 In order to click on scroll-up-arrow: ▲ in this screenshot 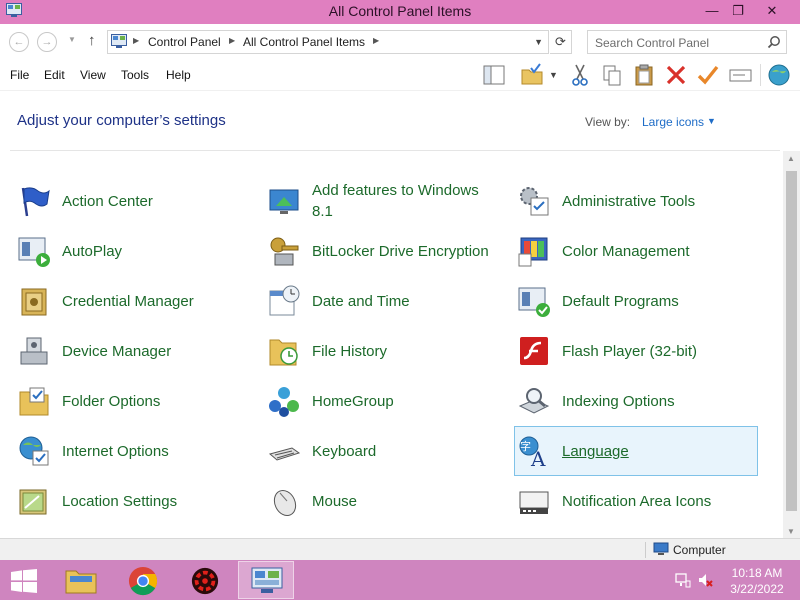, I will do `click(791, 158)`.